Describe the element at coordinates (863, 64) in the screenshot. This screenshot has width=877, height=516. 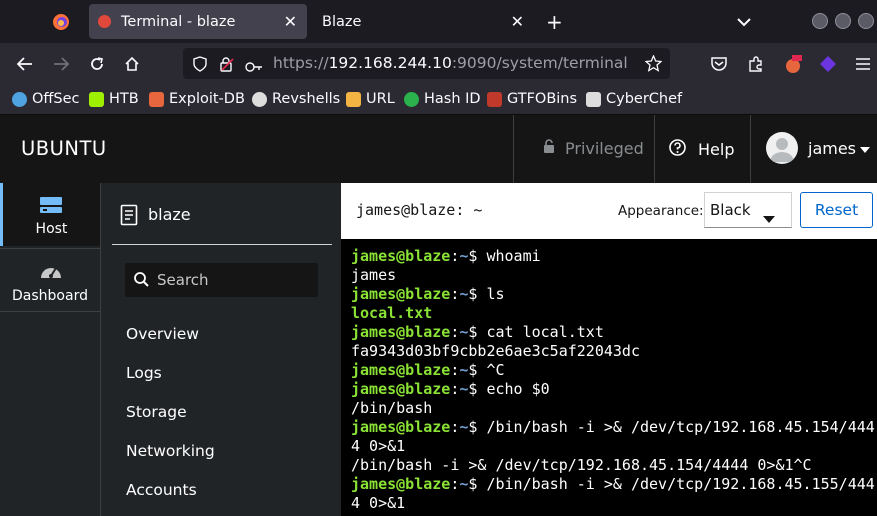
I see `hamburger-menu-icon` at that location.